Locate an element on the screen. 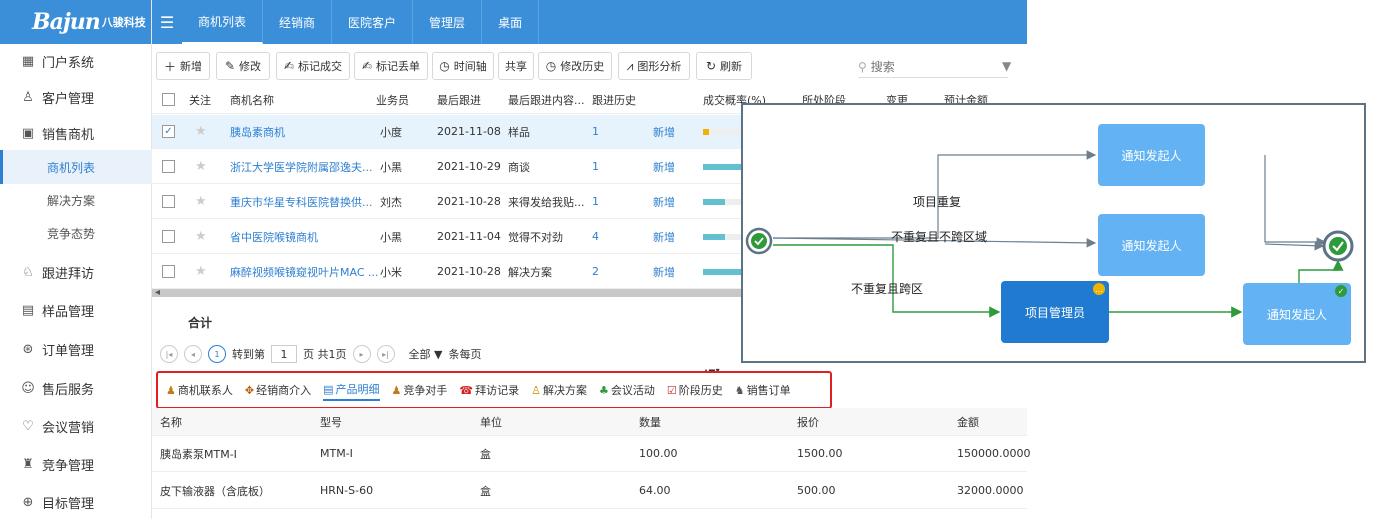 The width and height of the screenshot is (1379, 519). share-button: 共享 is located at coordinates (516, 66).